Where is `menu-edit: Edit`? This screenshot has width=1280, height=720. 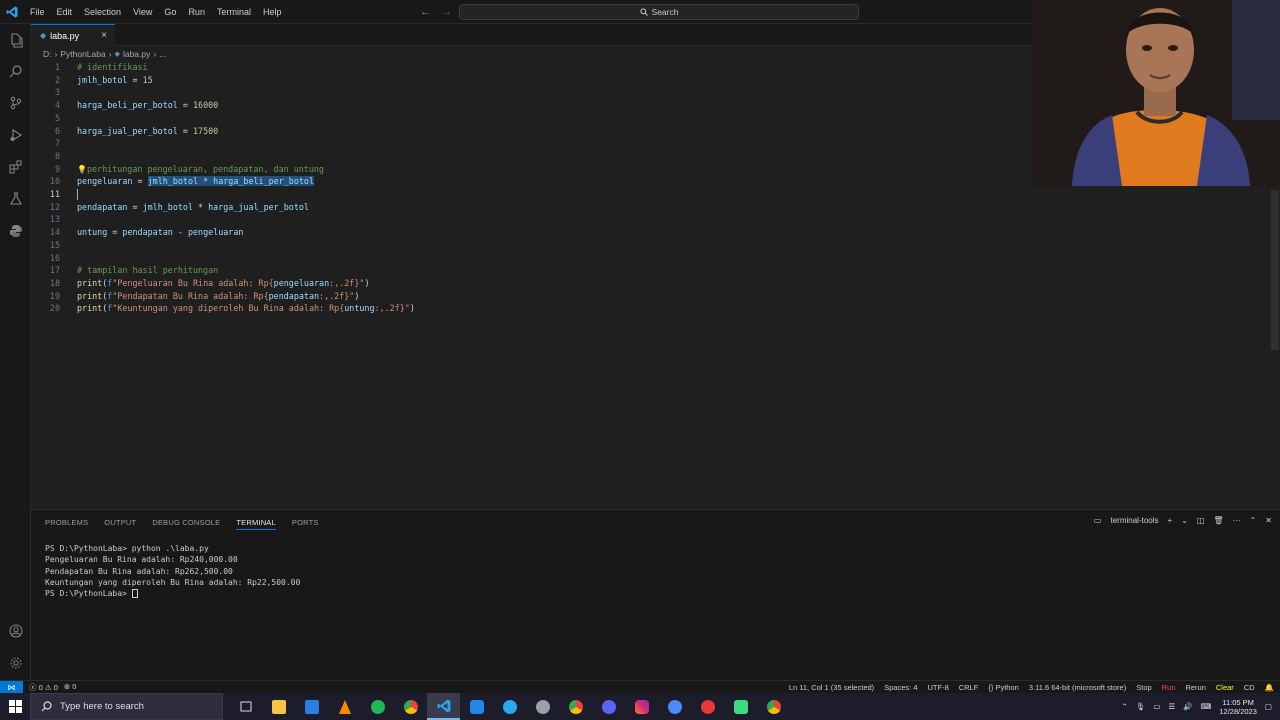 menu-edit: Edit is located at coordinates (65, 12).